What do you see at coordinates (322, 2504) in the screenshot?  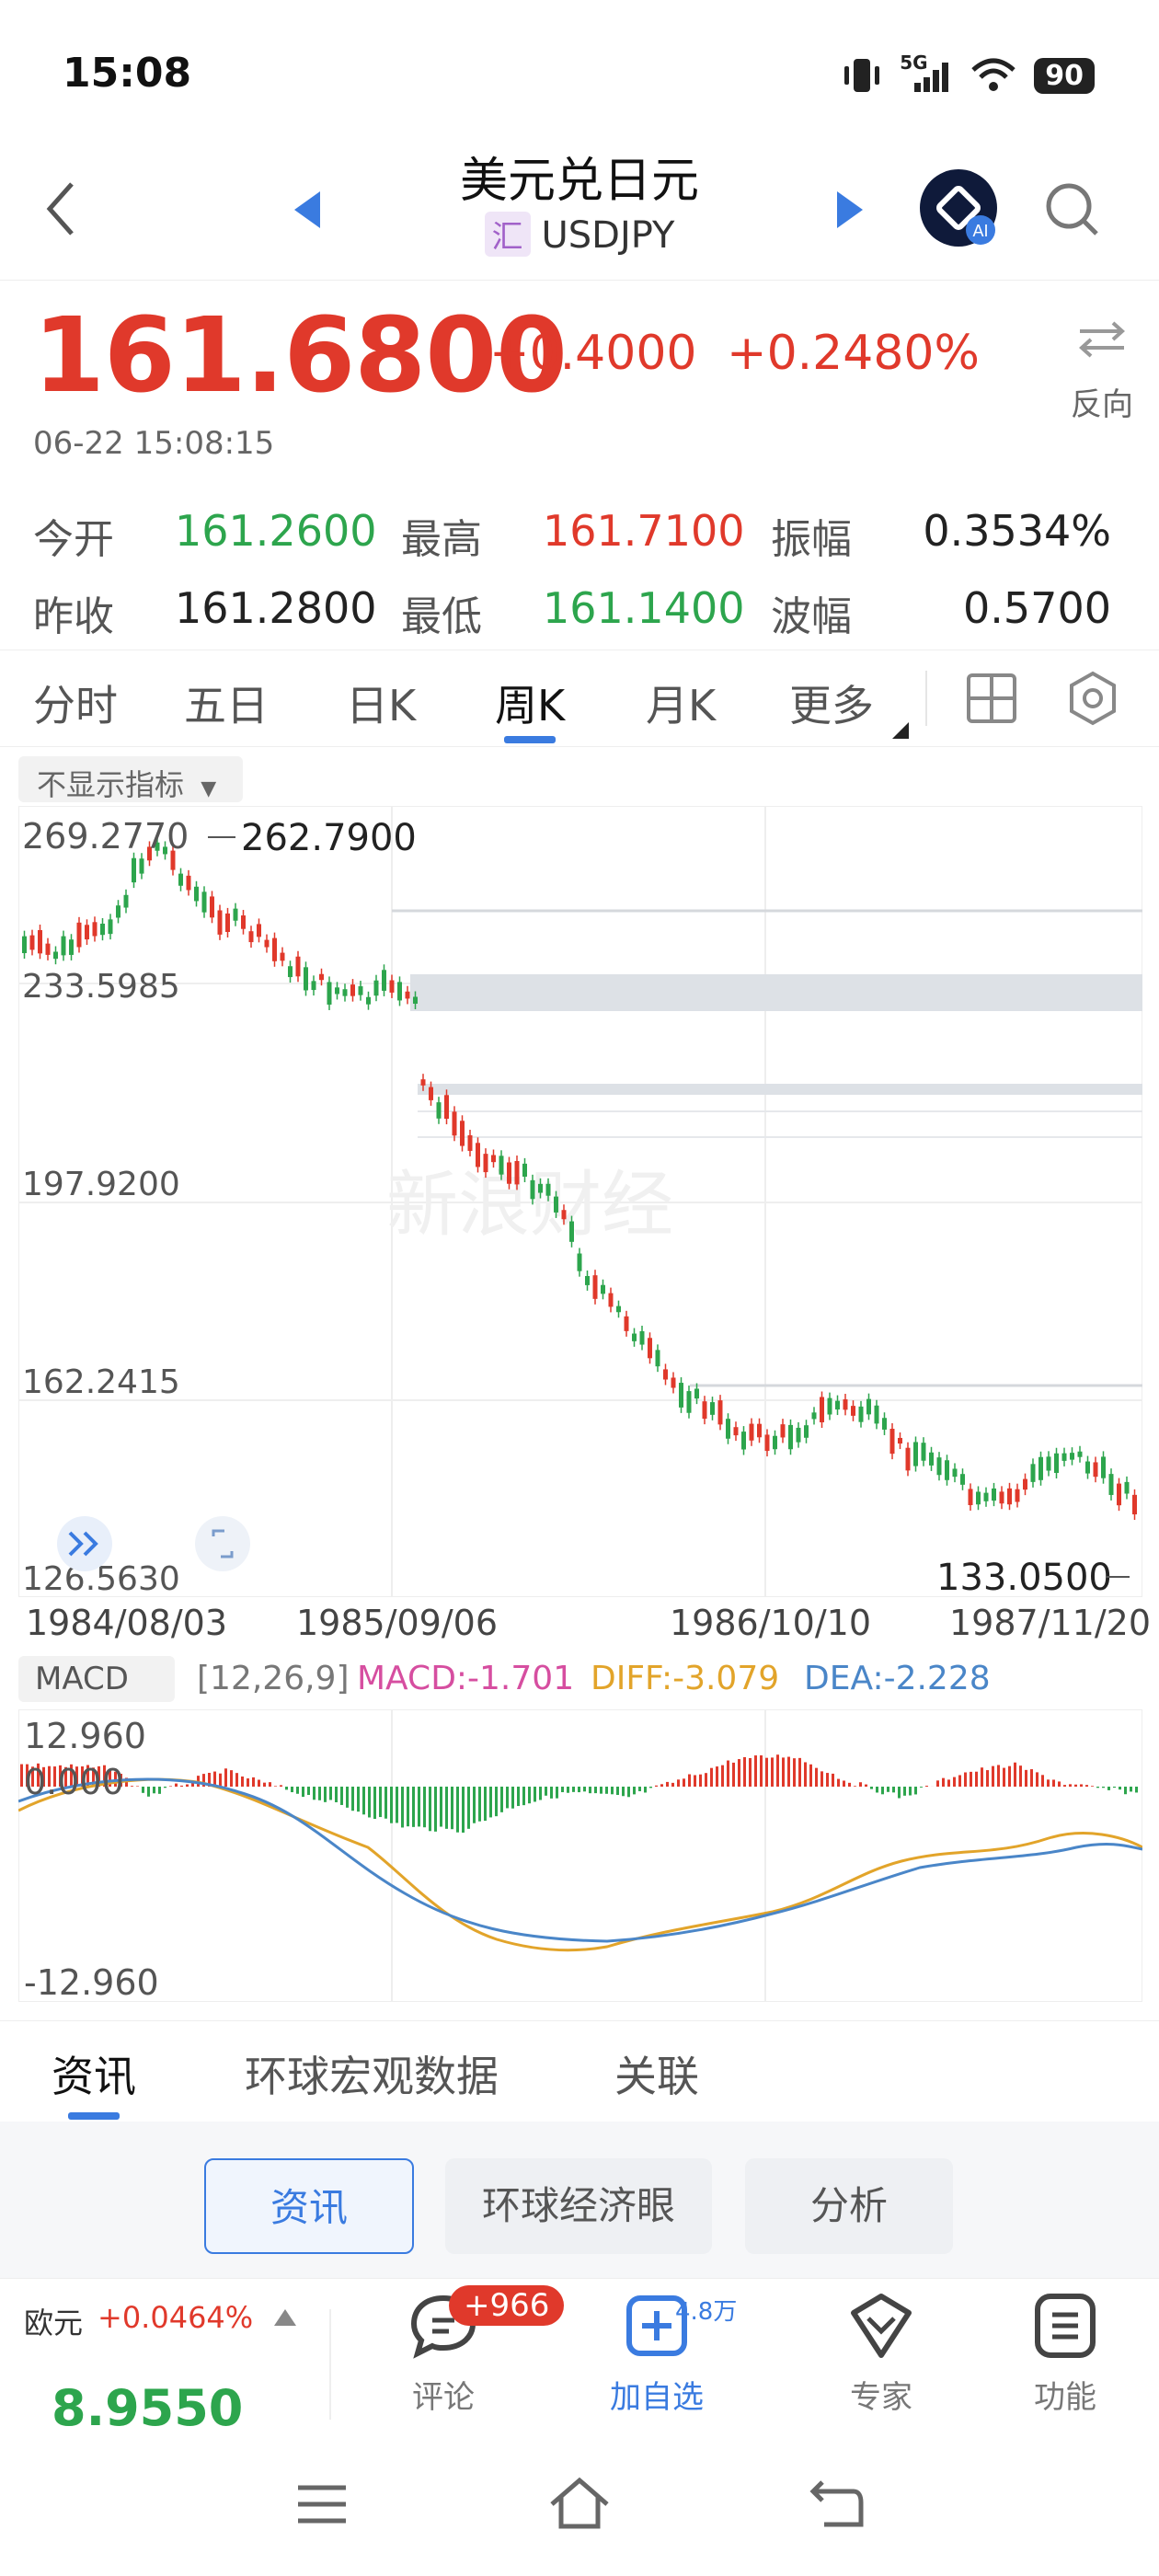 I see `menu-nav-icon` at bounding box center [322, 2504].